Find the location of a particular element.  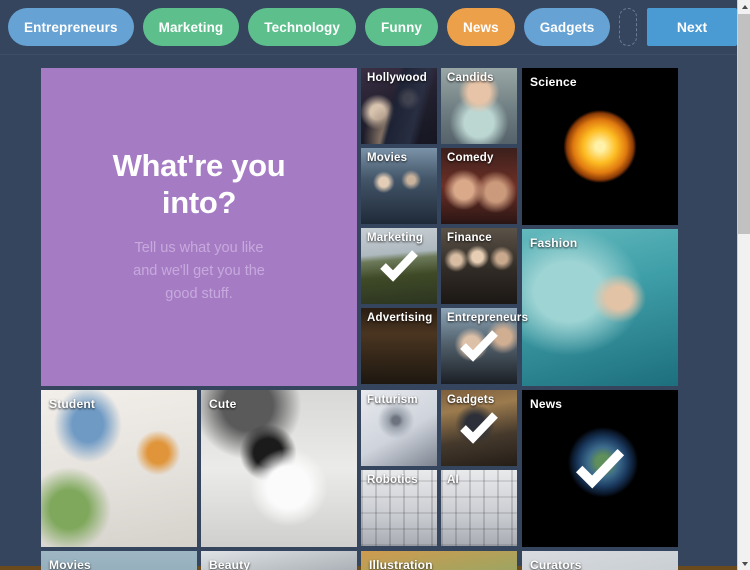

topic-tile-futurism: Futurism is located at coordinates (399, 428).